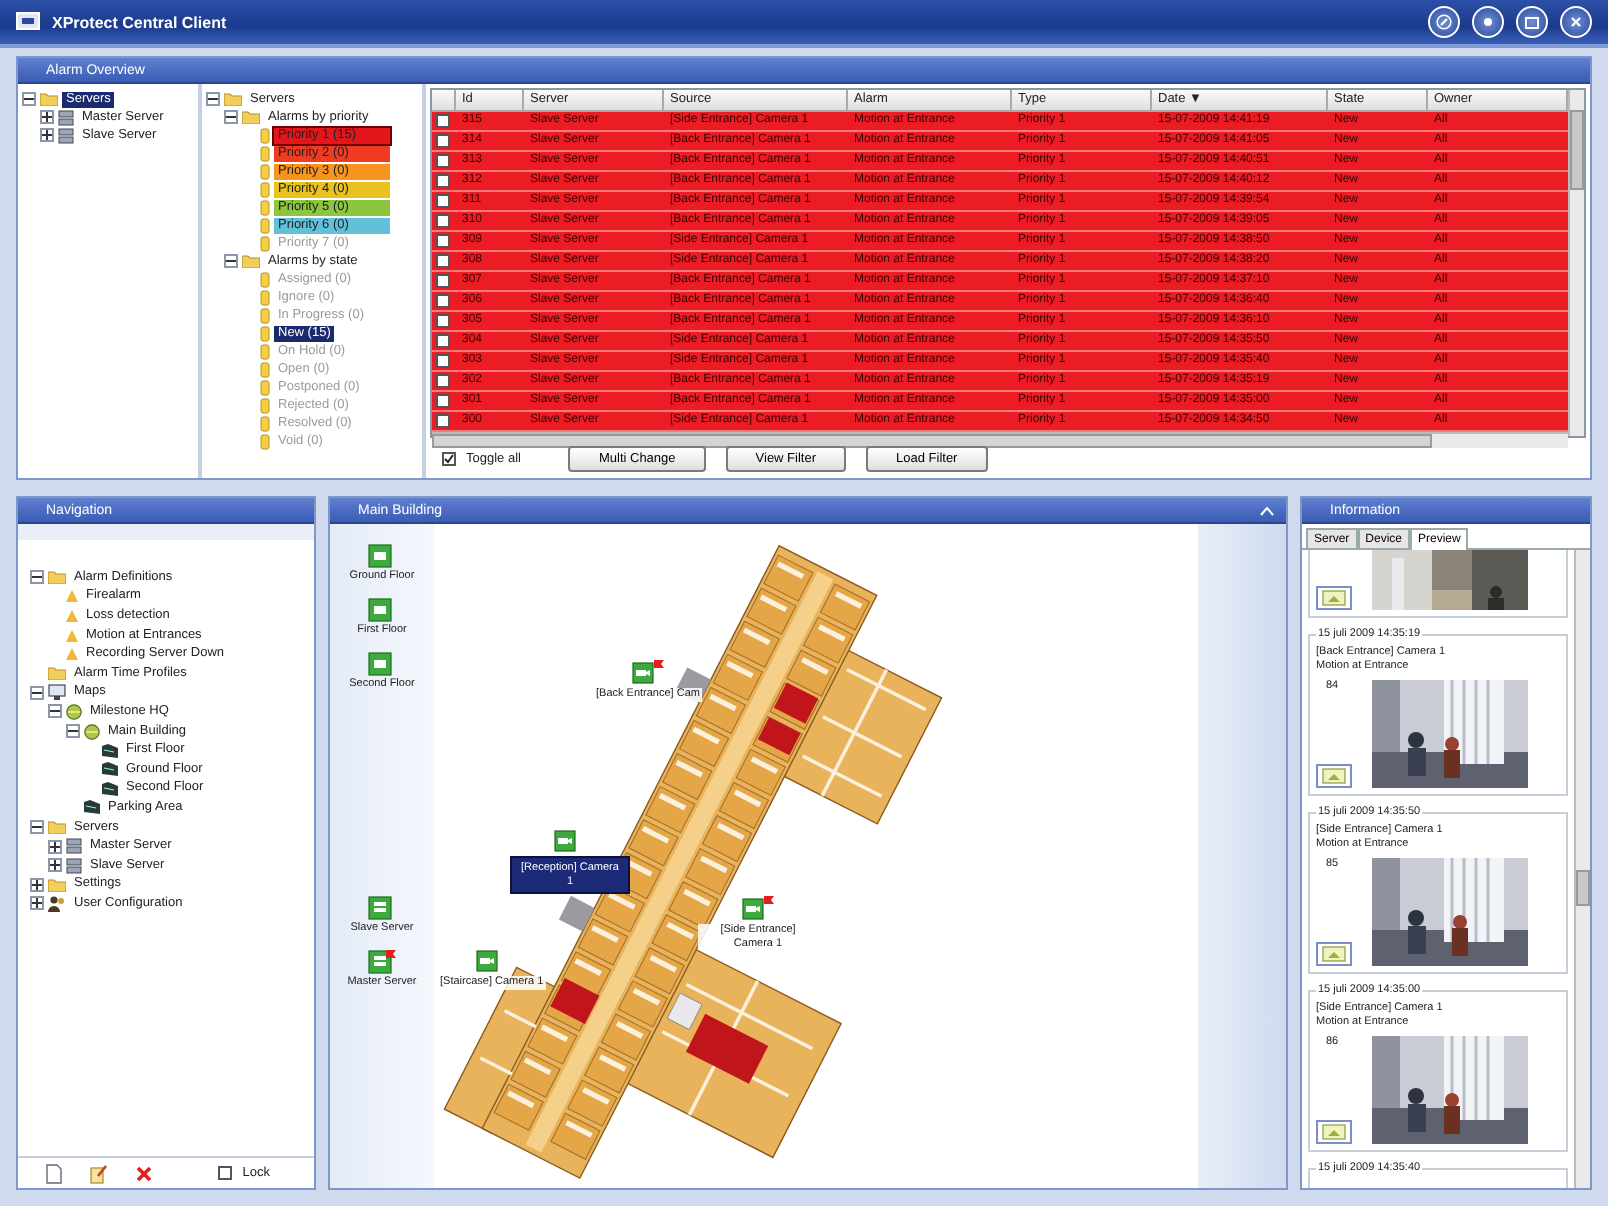  I want to click on dot-icon, so click(1488, 22).